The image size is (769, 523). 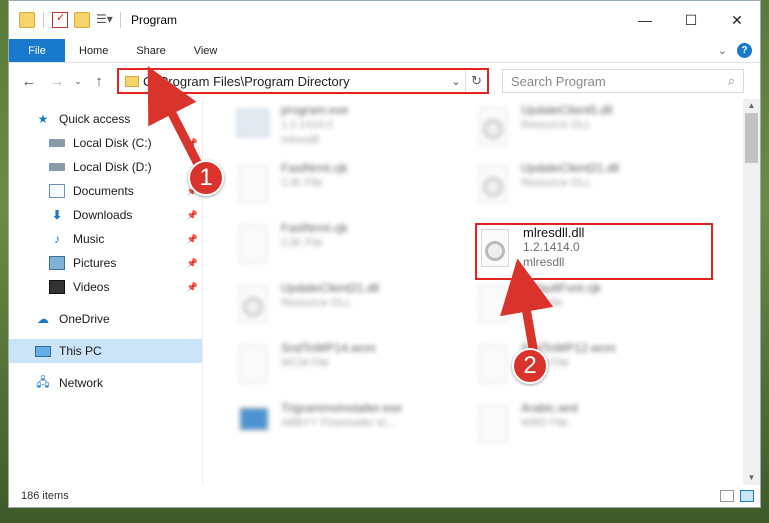 I want to click on nav-onedrive: ☁ OneDrive, so click(x=105, y=319).